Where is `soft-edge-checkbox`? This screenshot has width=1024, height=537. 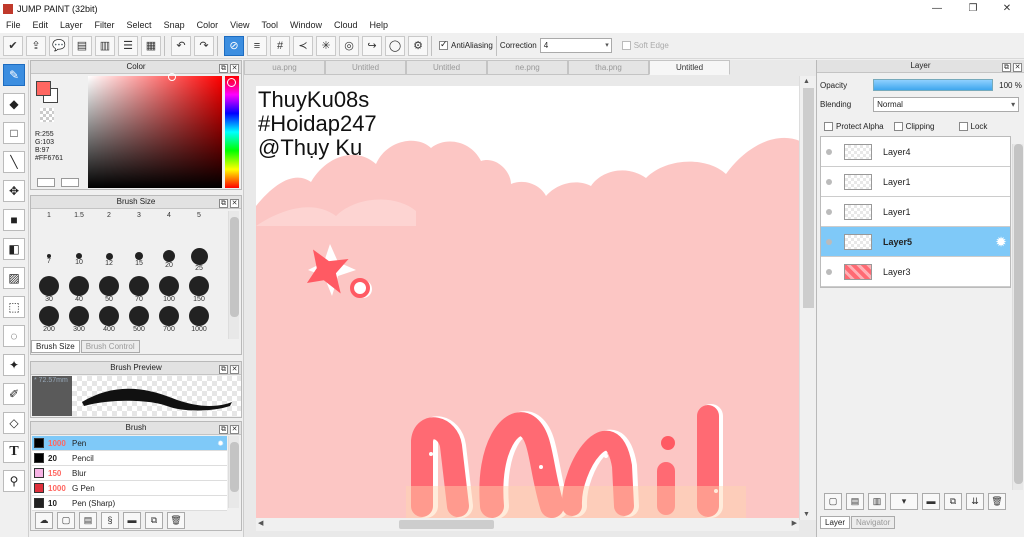 soft-edge-checkbox is located at coordinates (626, 45).